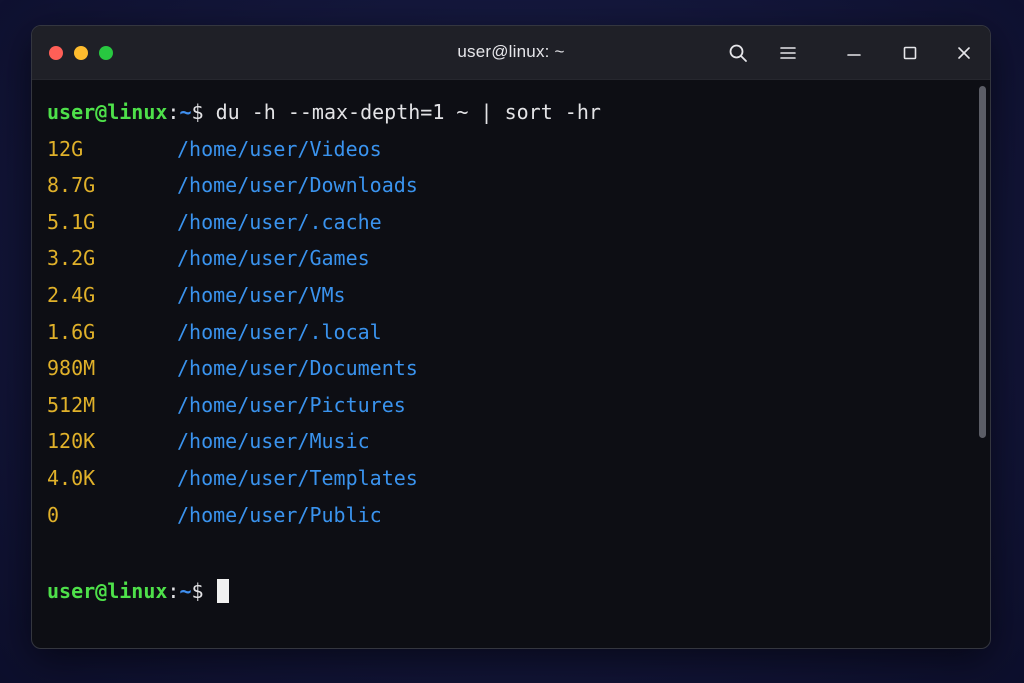  What do you see at coordinates (273, 441) in the screenshot?
I see `output-path: /home/user/Music` at bounding box center [273, 441].